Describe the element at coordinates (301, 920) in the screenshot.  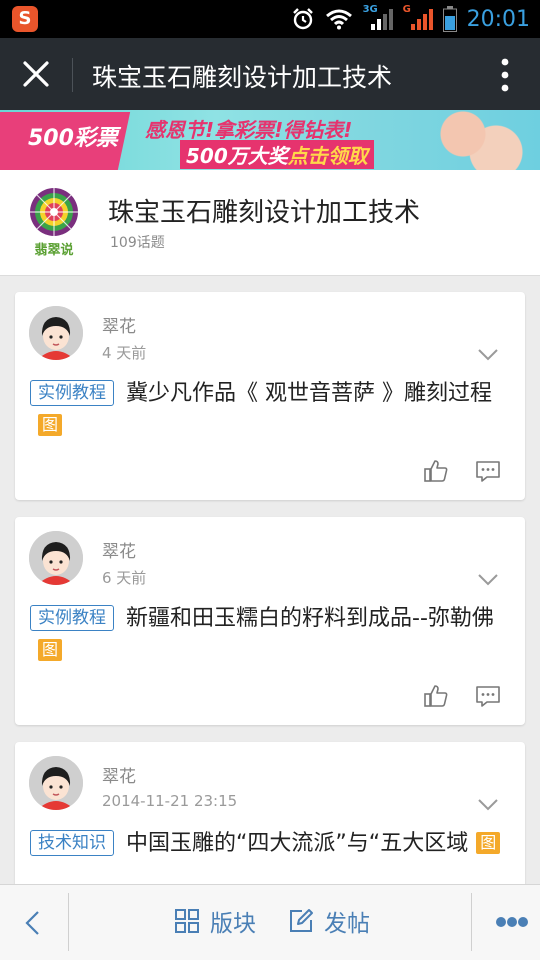
I see `edit-icon` at that location.